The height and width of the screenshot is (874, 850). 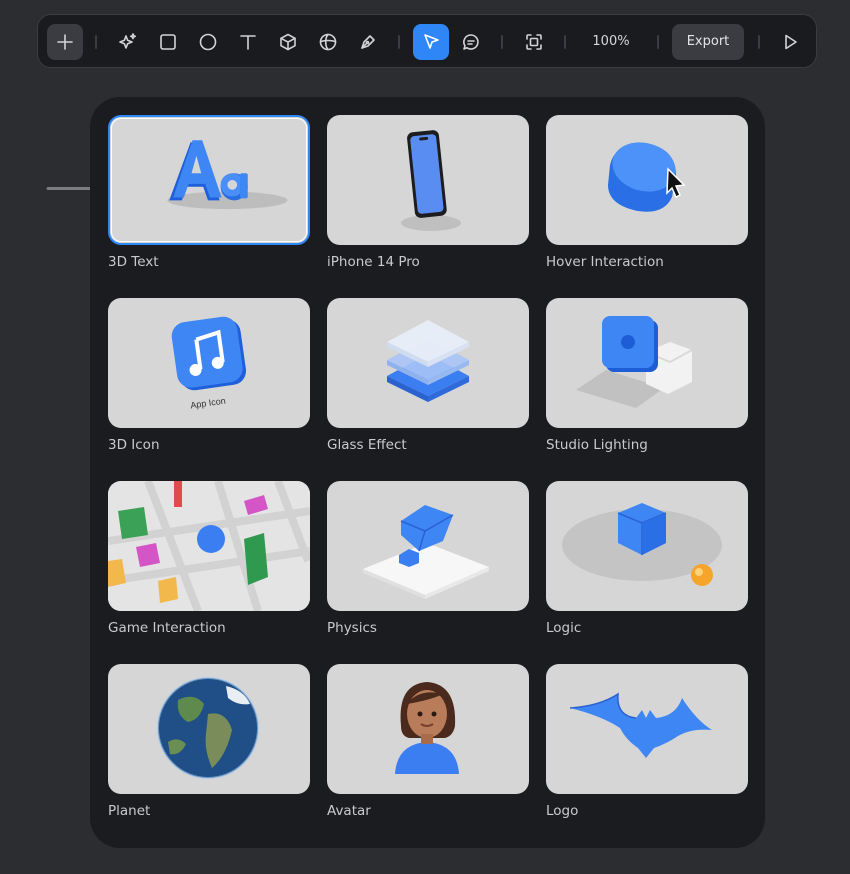 What do you see at coordinates (129, 811) in the screenshot?
I see `template-label: Planet` at bounding box center [129, 811].